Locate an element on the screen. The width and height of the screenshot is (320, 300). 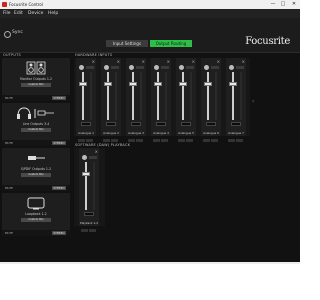
input-label: Analogue 1 is located at coordinates (86, 133).